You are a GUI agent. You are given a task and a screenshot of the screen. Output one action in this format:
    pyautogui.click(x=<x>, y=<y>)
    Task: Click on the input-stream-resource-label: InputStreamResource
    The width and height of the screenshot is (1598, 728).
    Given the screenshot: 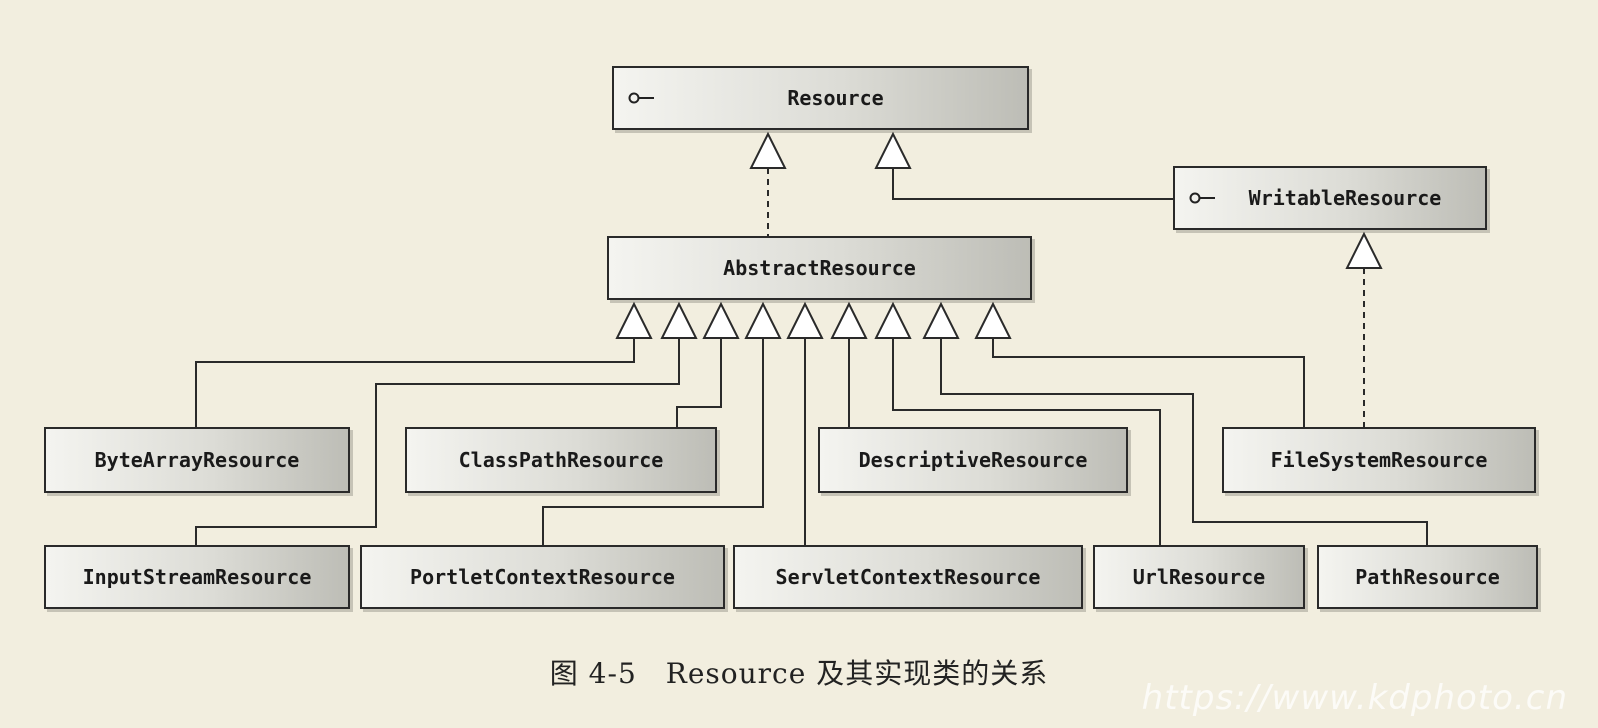 What is the action you would take?
    pyautogui.click(x=197, y=577)
    